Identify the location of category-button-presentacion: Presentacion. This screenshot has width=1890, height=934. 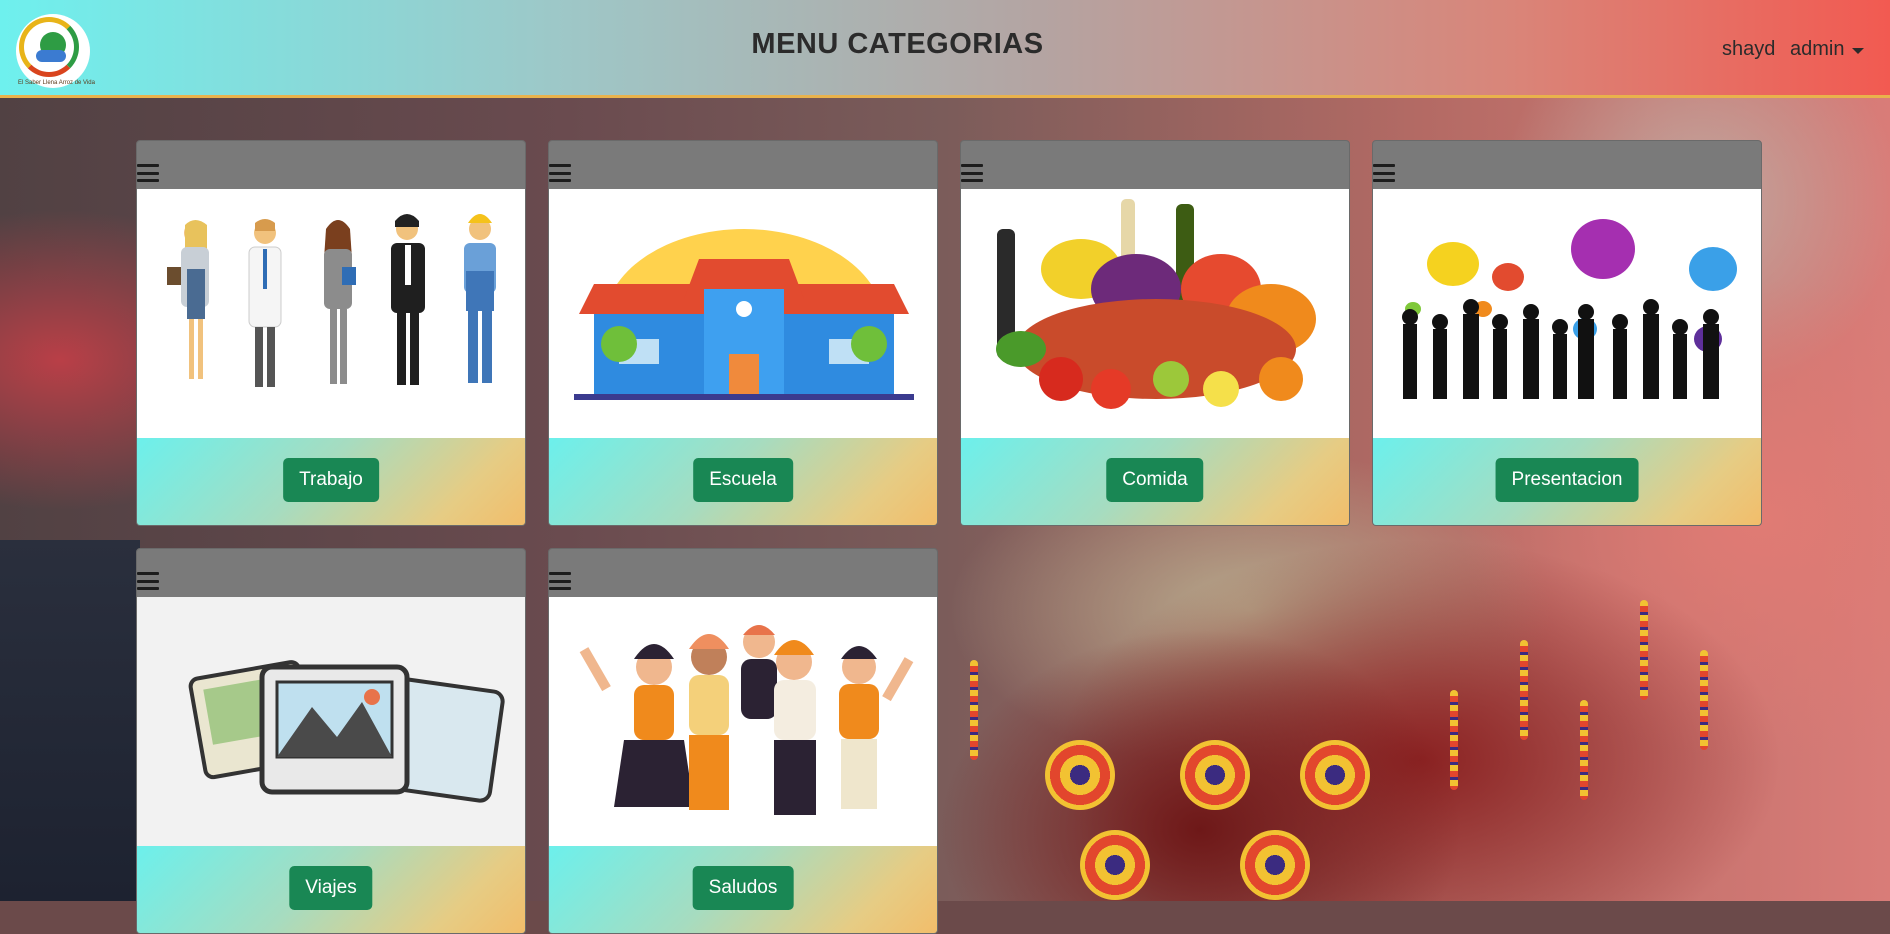
(1567, 480).